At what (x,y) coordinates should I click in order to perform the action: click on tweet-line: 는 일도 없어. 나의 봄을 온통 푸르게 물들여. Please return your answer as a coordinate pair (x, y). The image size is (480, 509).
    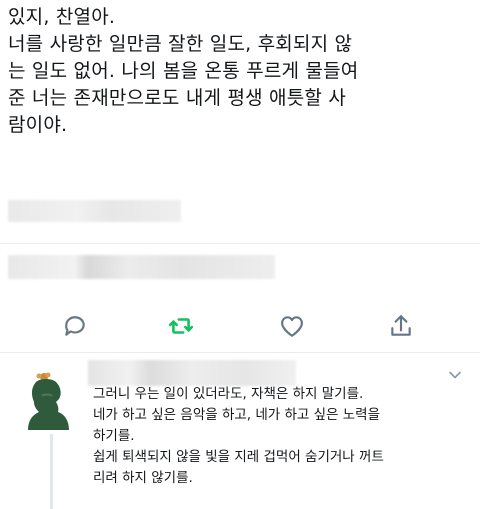
    Looking at the image, I should click on (183, 71).